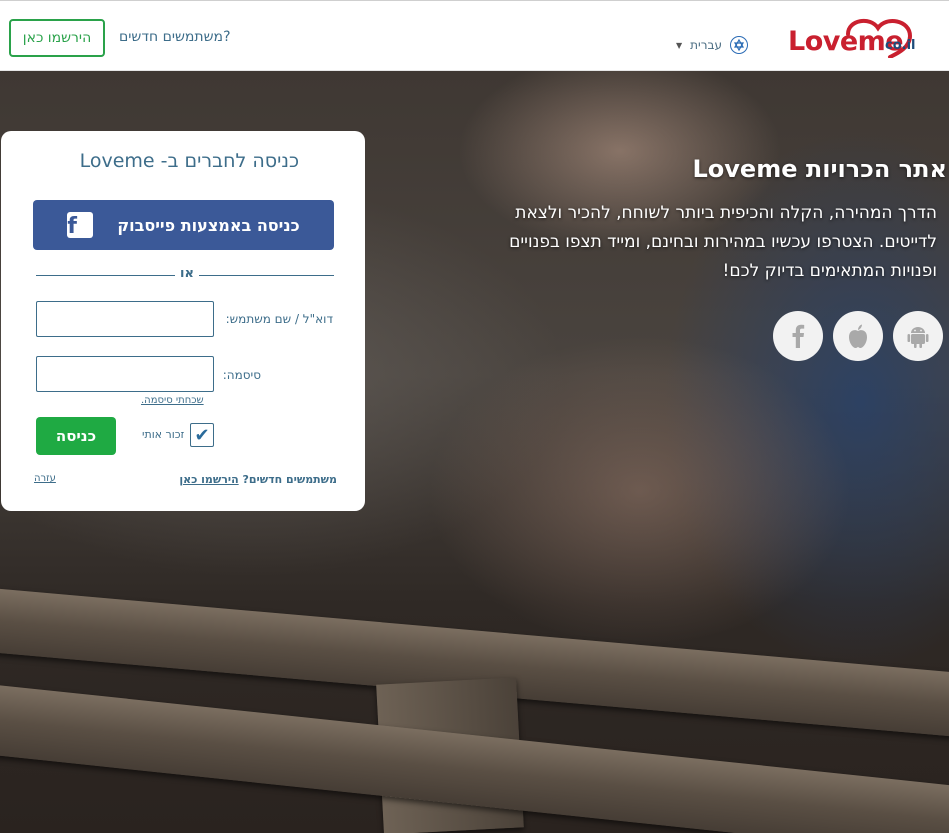 The height and width of the screenshot is (833, 949). I want to click on android-icon, so click(918, 337).